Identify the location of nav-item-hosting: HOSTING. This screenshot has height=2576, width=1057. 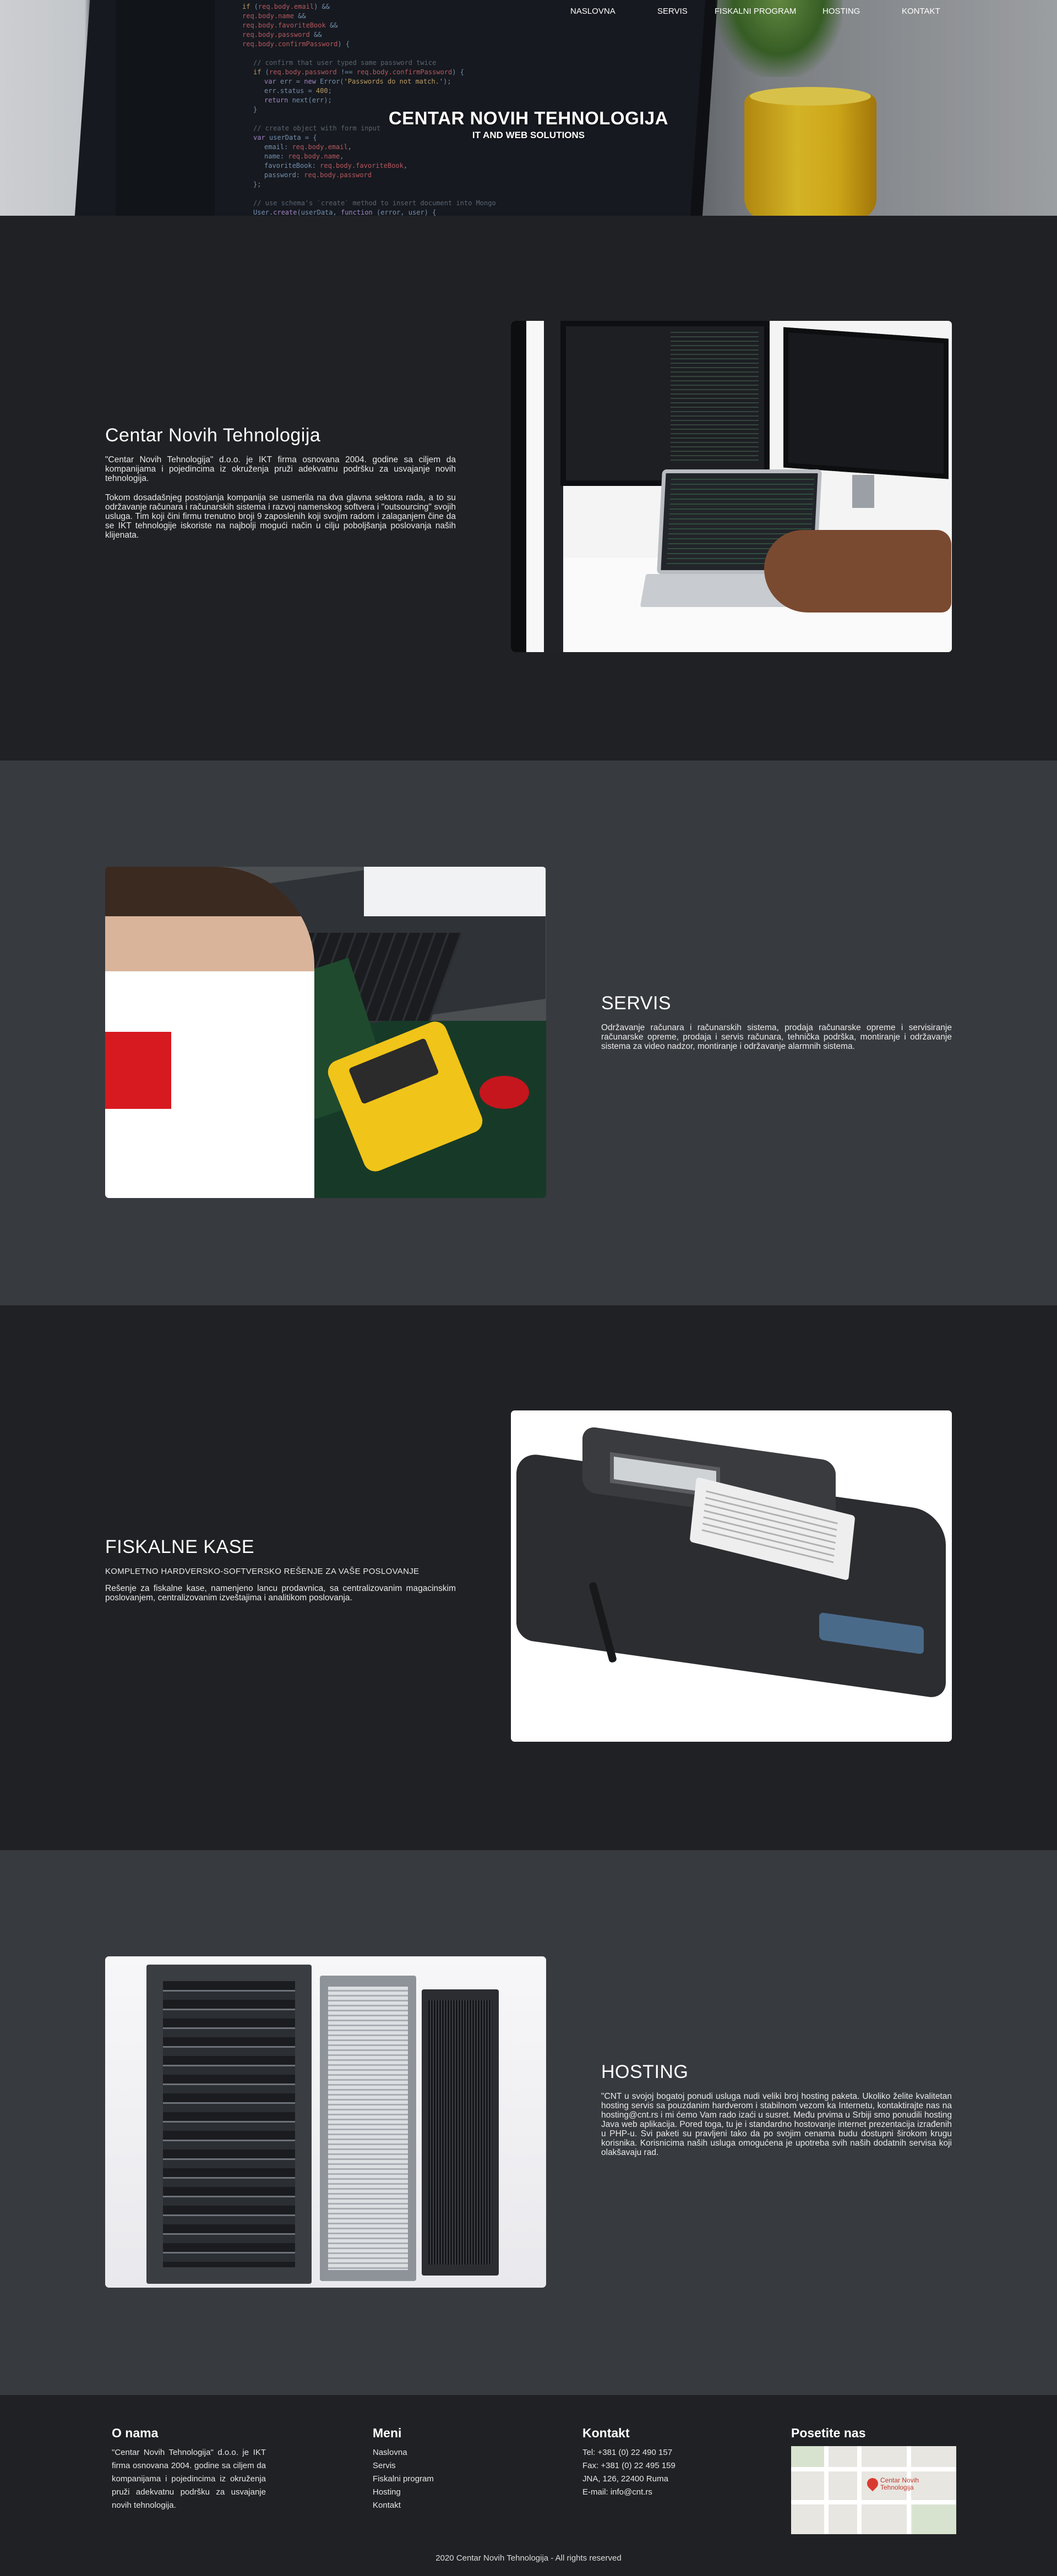
(841, 11).